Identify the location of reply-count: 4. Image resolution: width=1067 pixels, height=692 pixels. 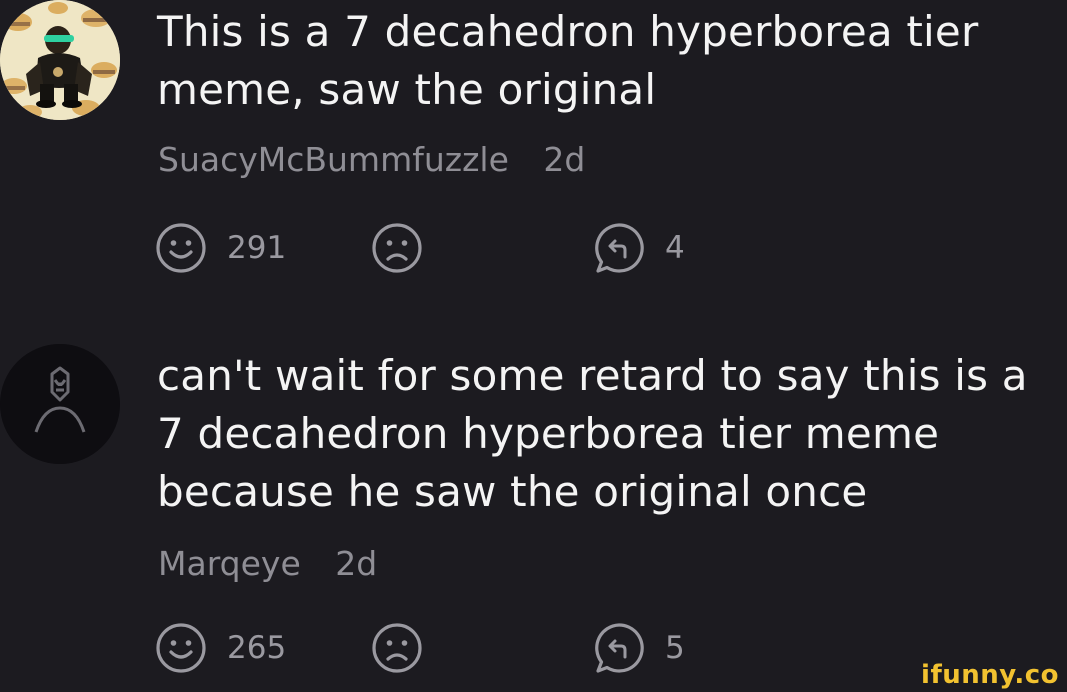
(675, 248).